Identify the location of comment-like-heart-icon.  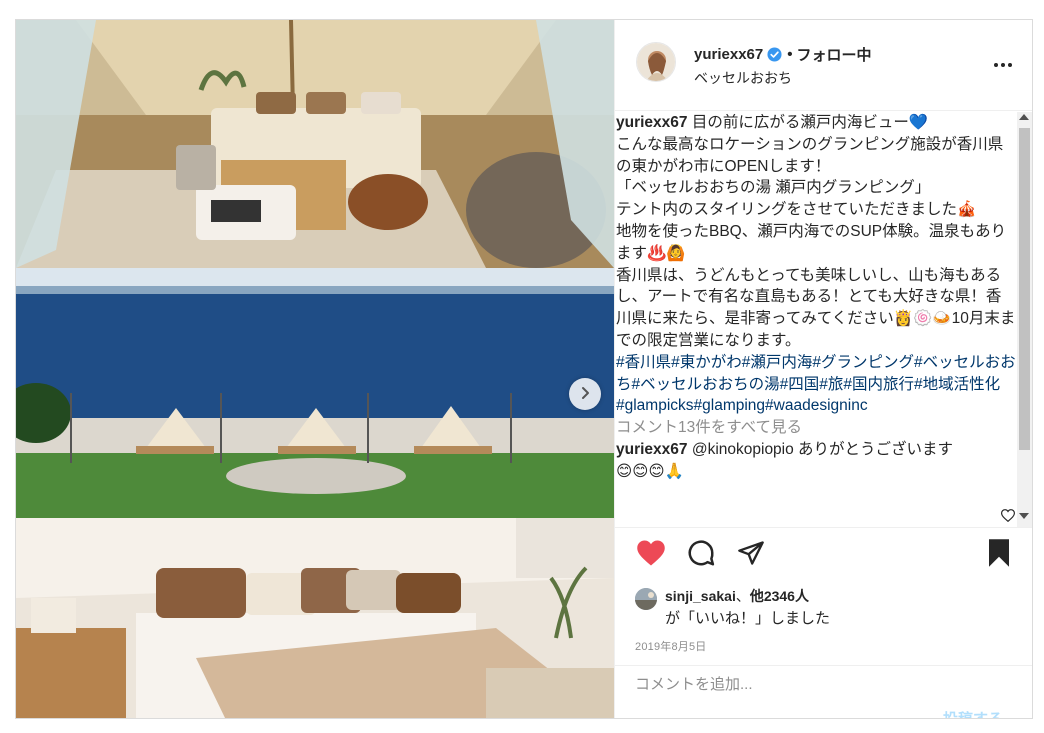
(1008, 518).